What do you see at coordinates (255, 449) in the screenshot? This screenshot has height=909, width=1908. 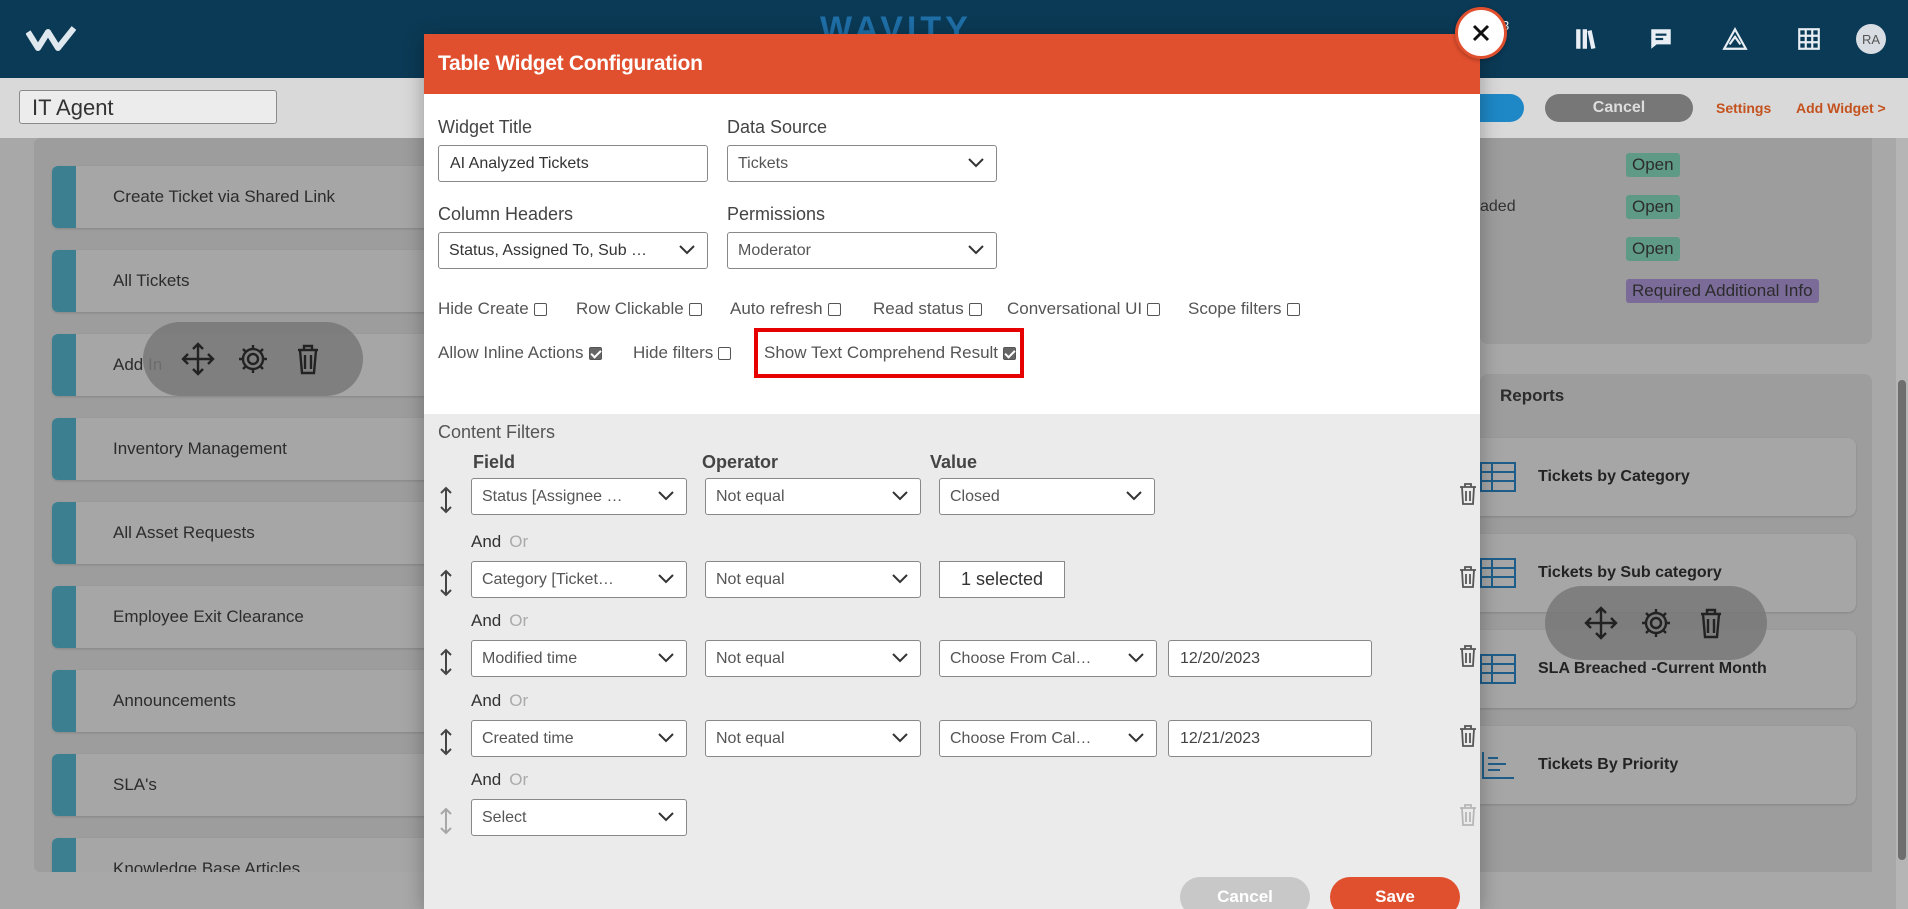 I see `list-item: Inventory Management` at bounding box center [255, 449].